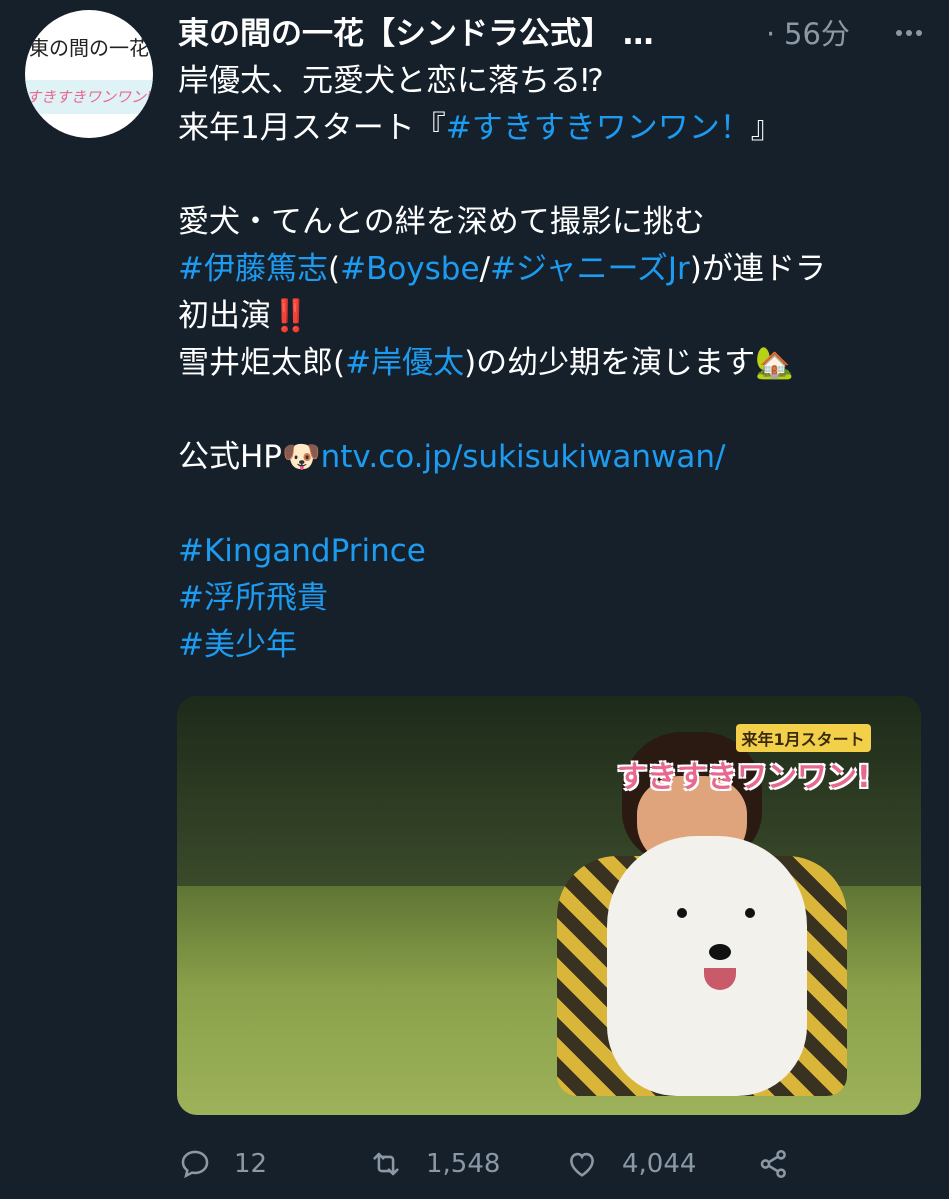 This screenshot has width=949, height=1199. I want to click on avatar-logo-subtext: すきすきワンワン!, so click(88, 97).